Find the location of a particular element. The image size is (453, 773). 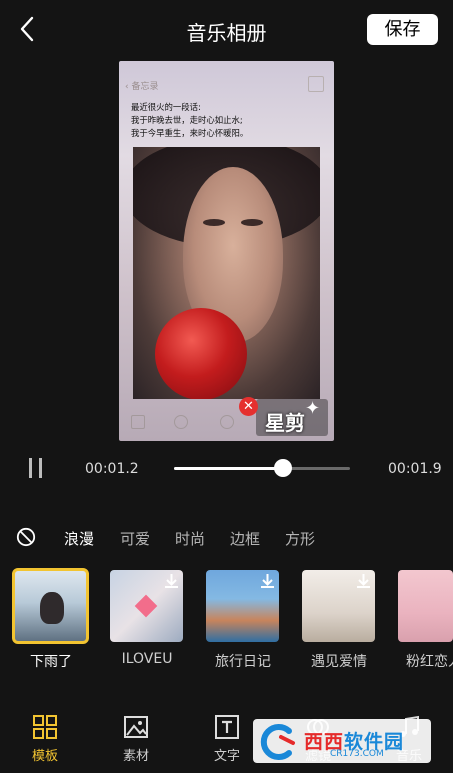

pause-button is located at coordinates (36, 468).